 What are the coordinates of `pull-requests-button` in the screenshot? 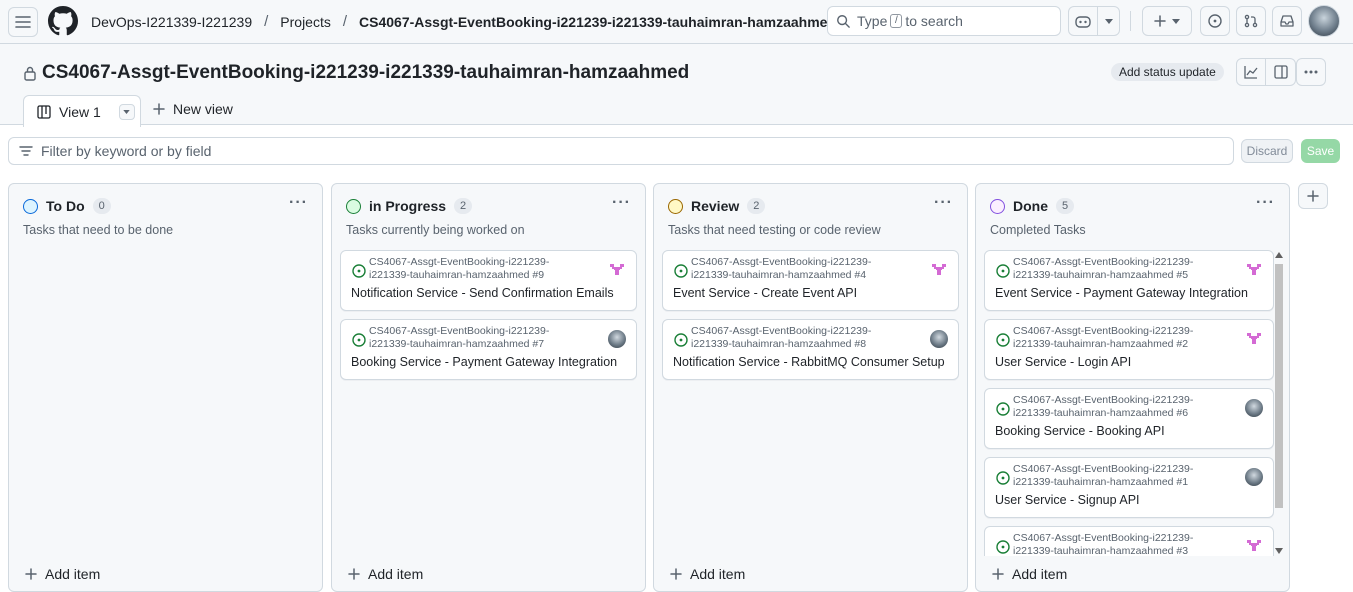 It's located at (1251, 21).